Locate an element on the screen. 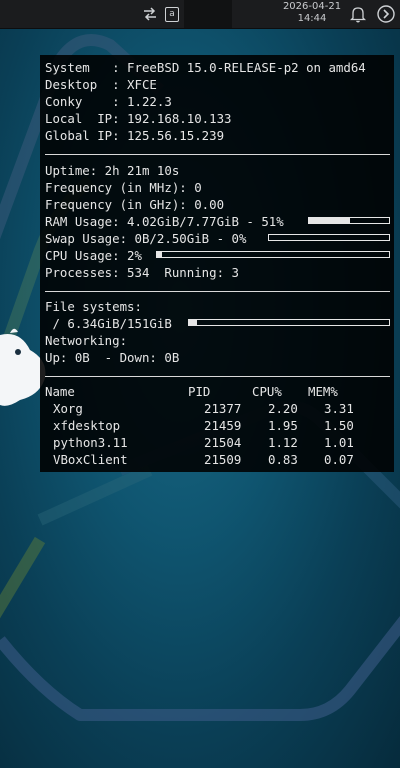  process-mem: 3.31 is located at coordinates (339, 408).